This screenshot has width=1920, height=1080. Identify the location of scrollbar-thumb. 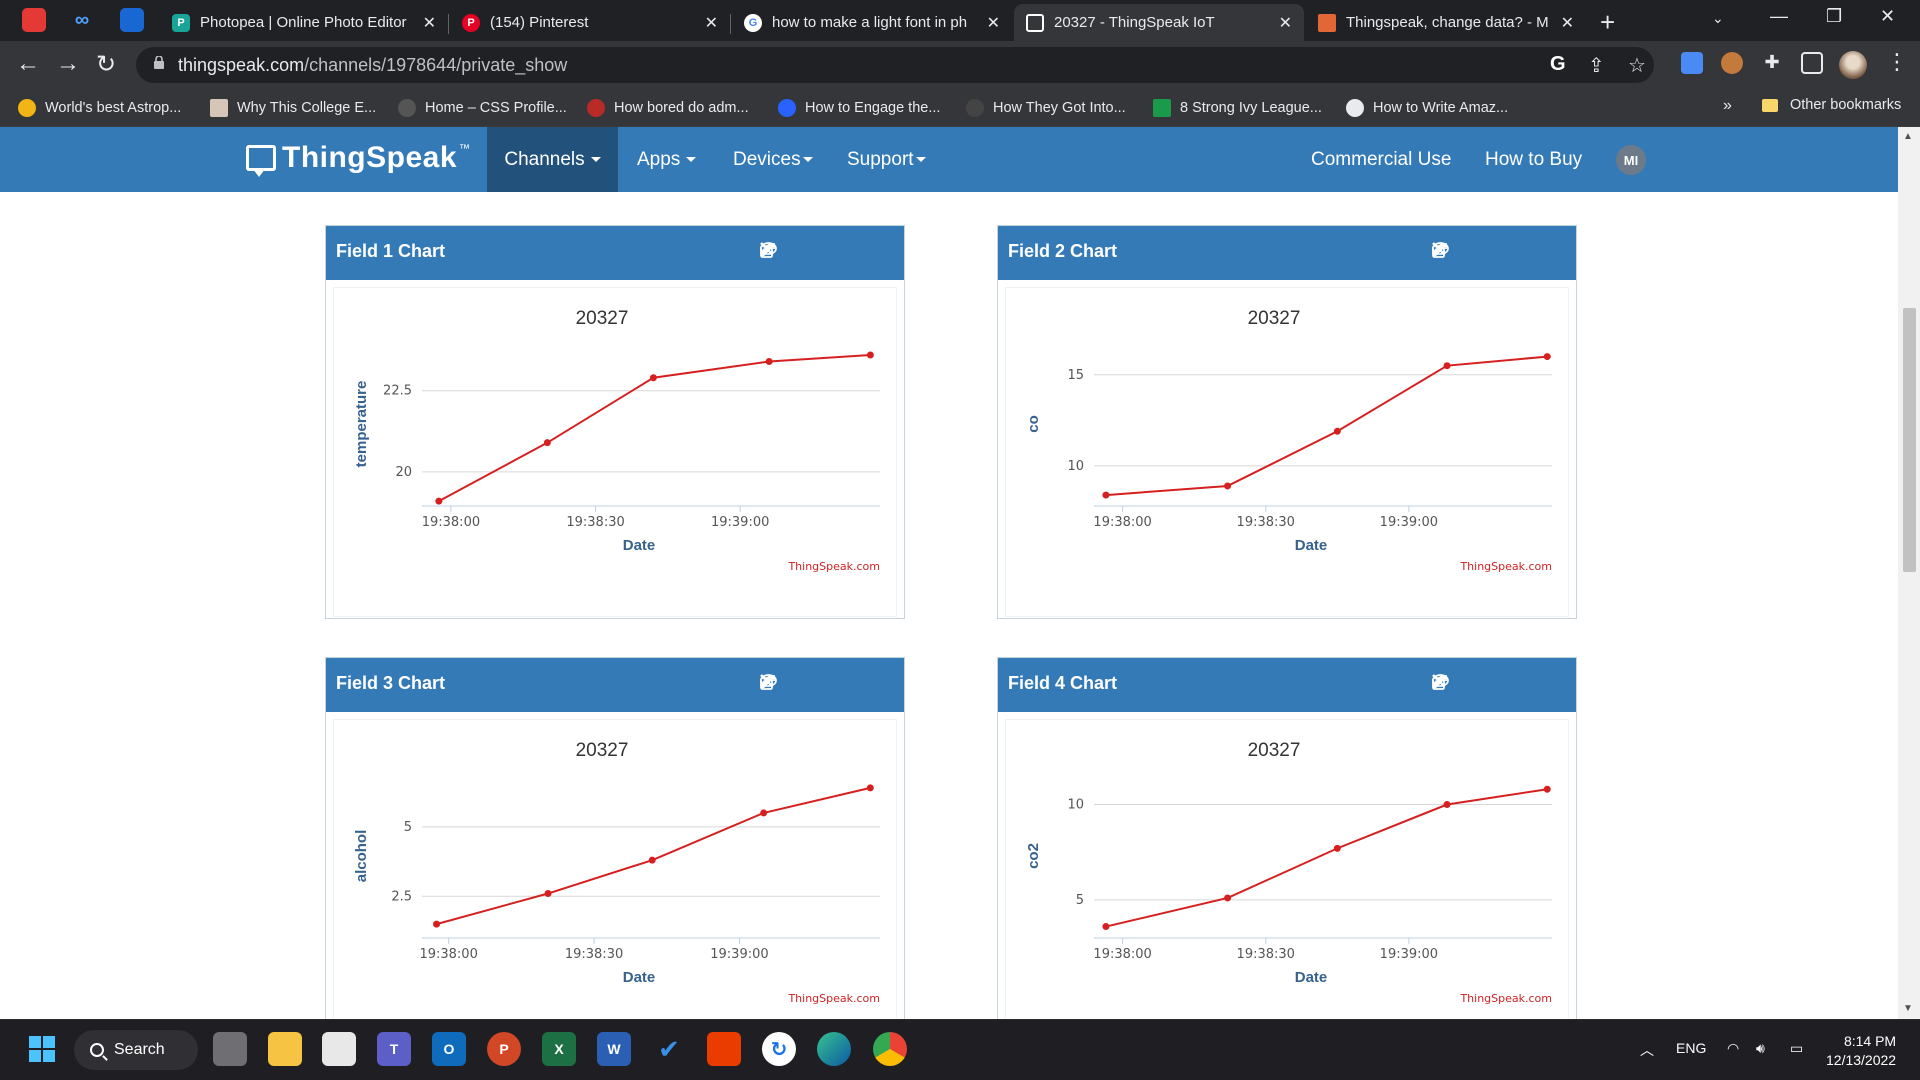
(1909, 440).